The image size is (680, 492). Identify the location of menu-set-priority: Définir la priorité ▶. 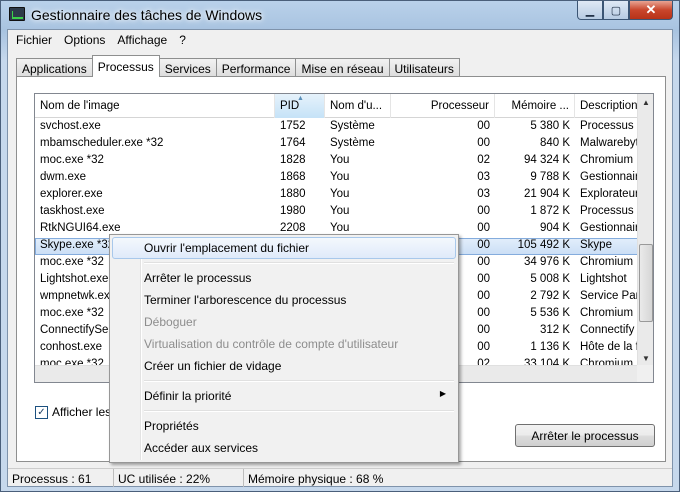
(284, 396).